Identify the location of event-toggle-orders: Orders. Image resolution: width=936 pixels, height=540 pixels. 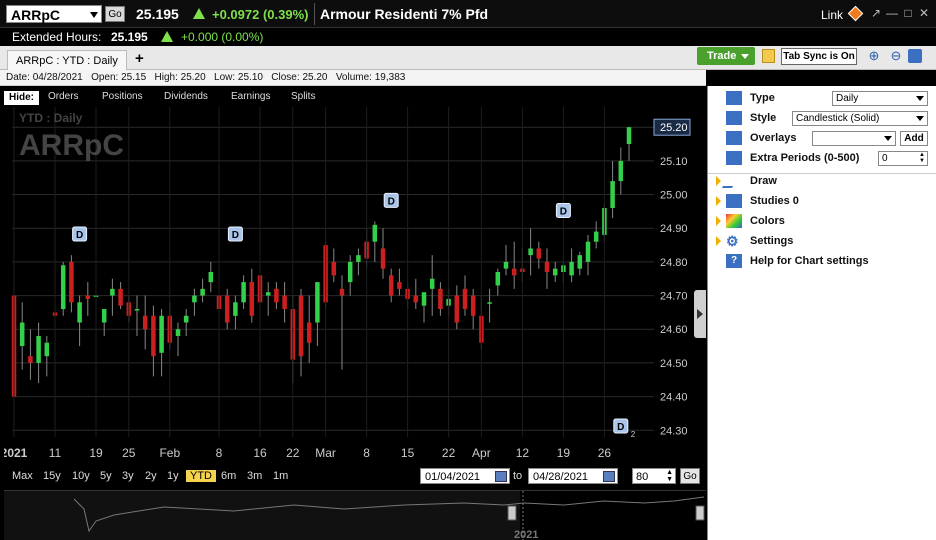
(63, 96).